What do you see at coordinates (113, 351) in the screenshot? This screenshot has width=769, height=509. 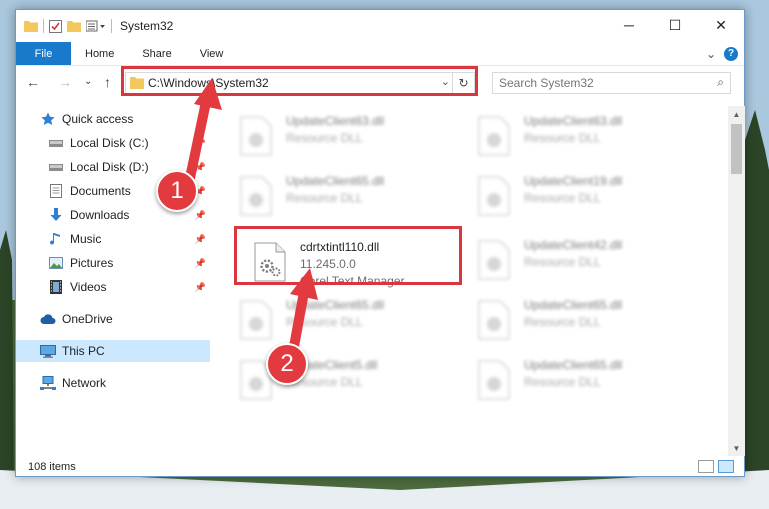 I see `sidebar-item-this-pc: This PC` at bounding box center [113, 351].